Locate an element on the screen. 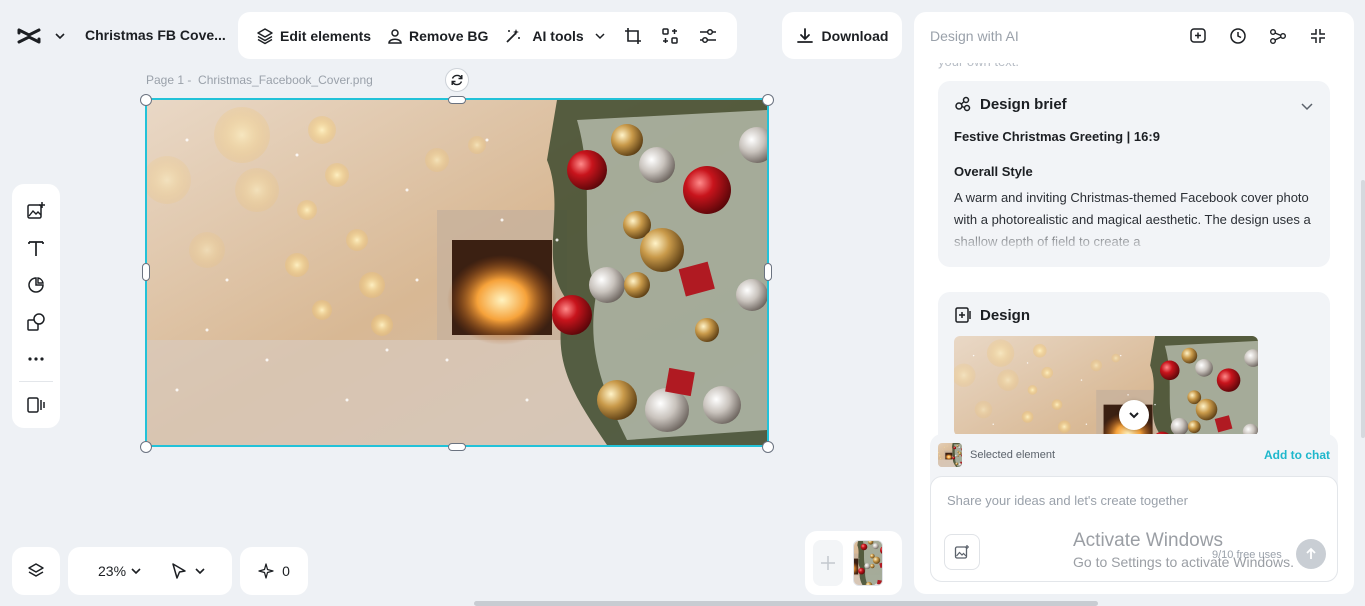 The width and height of the screenshot is (1365, 606). shapes-tool is located at coordinates (36, 284).